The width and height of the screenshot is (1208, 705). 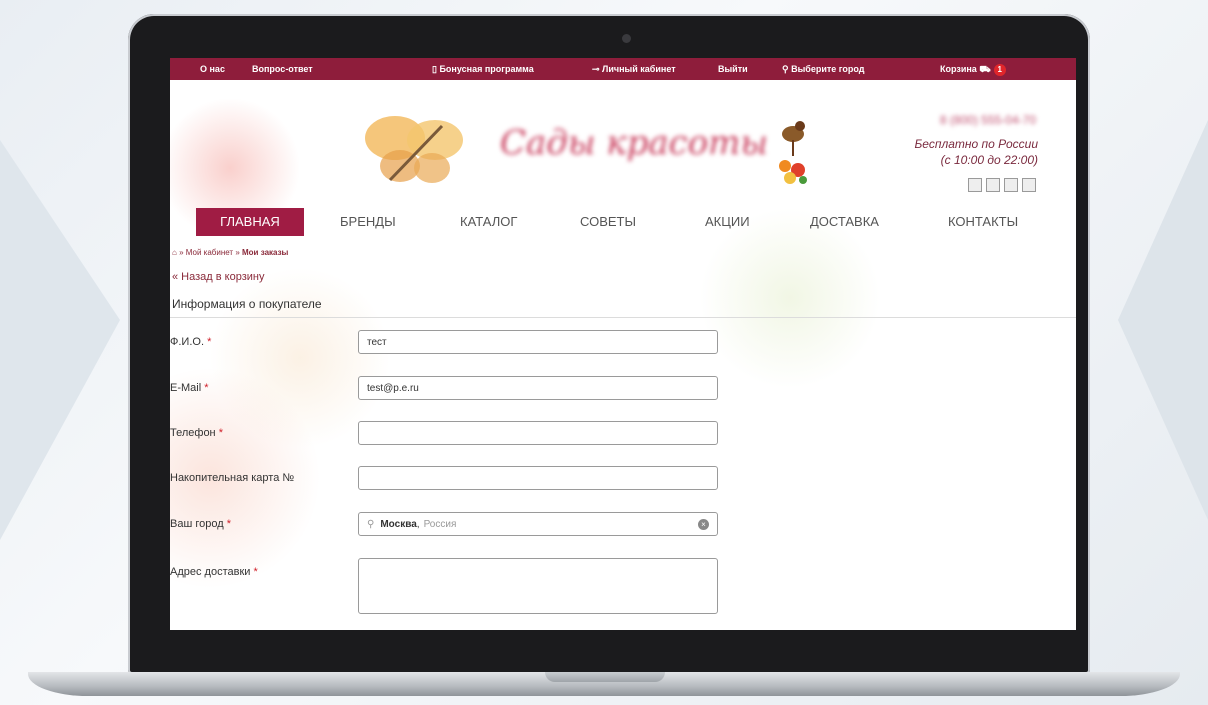 What do you see at coordinates (193, 433) in the screenshot?
I see `phone-label-text: Телефон` at bounding box center [193, 433].